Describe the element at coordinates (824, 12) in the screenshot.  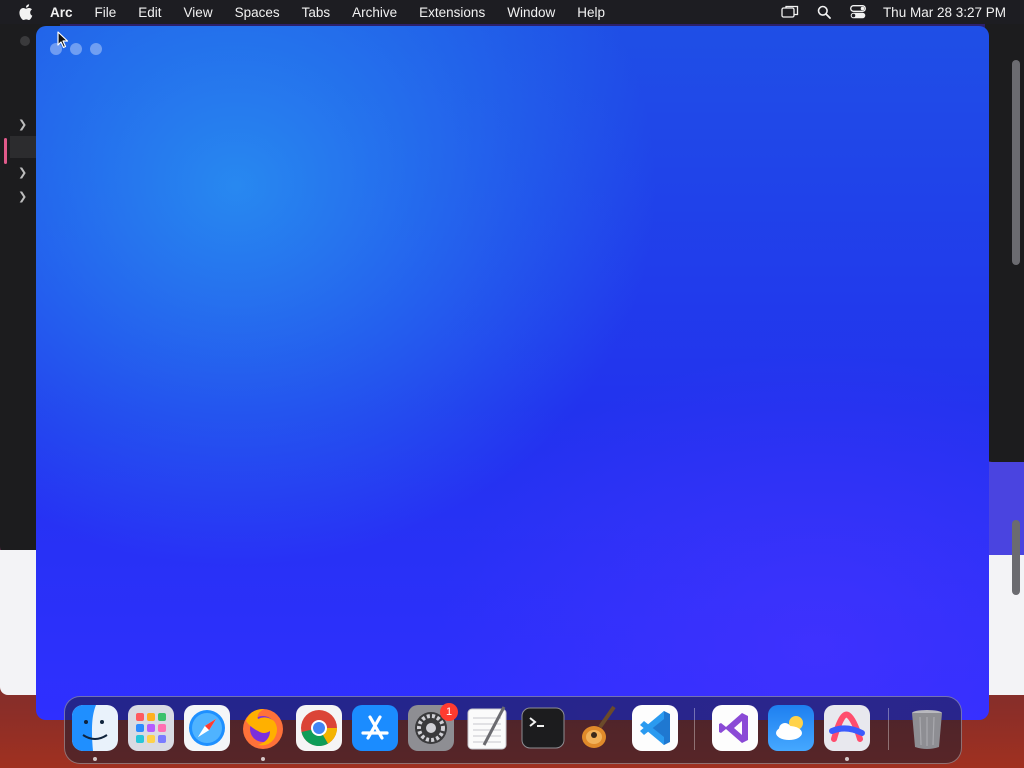
I see `spotlight-search-icon` at that location.